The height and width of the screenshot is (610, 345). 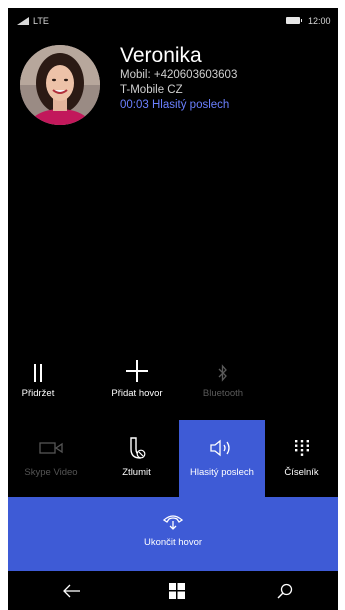 What do you see at coordinates (60, 85) in the screenshot?
I see `caller-avatar` at bounding box center [60, 85].